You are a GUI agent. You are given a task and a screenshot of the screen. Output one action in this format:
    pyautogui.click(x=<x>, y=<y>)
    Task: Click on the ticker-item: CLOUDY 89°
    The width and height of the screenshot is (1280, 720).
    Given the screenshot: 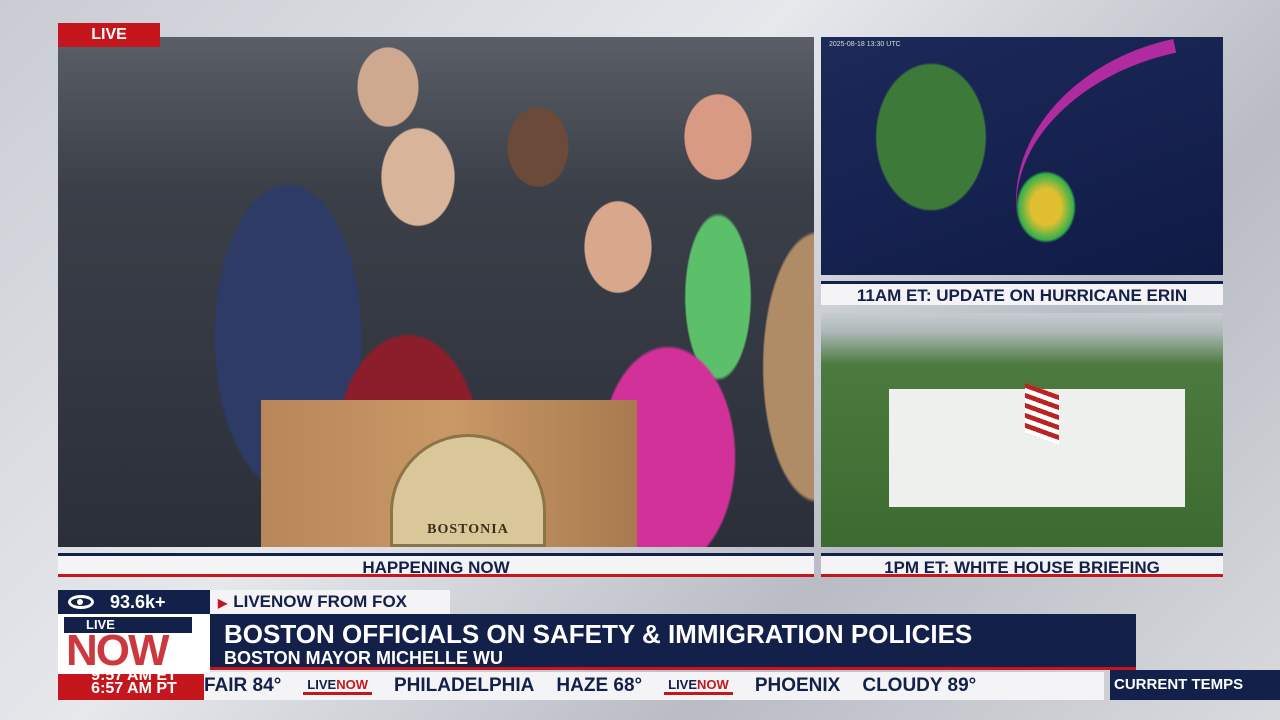 What is the action you would take?
    pyautogui.click(x=919, y=685)
    